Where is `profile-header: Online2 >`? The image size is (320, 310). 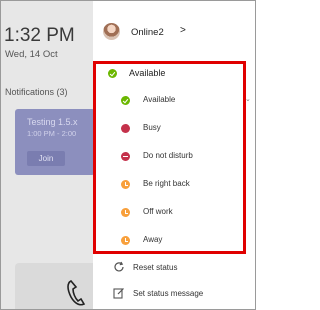
profile-header: Online2 > is located at coordinates (174, 32).